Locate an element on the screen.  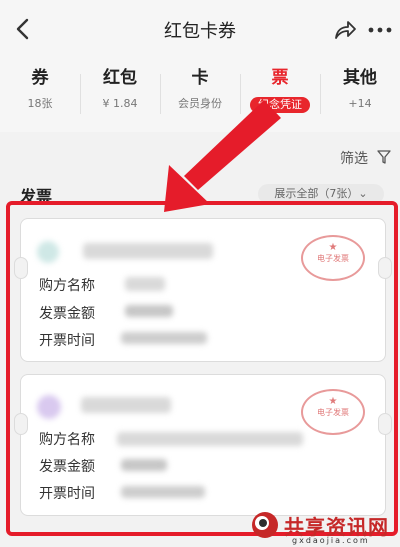
watermark-logo-icon is located at coordinates (265, 525).